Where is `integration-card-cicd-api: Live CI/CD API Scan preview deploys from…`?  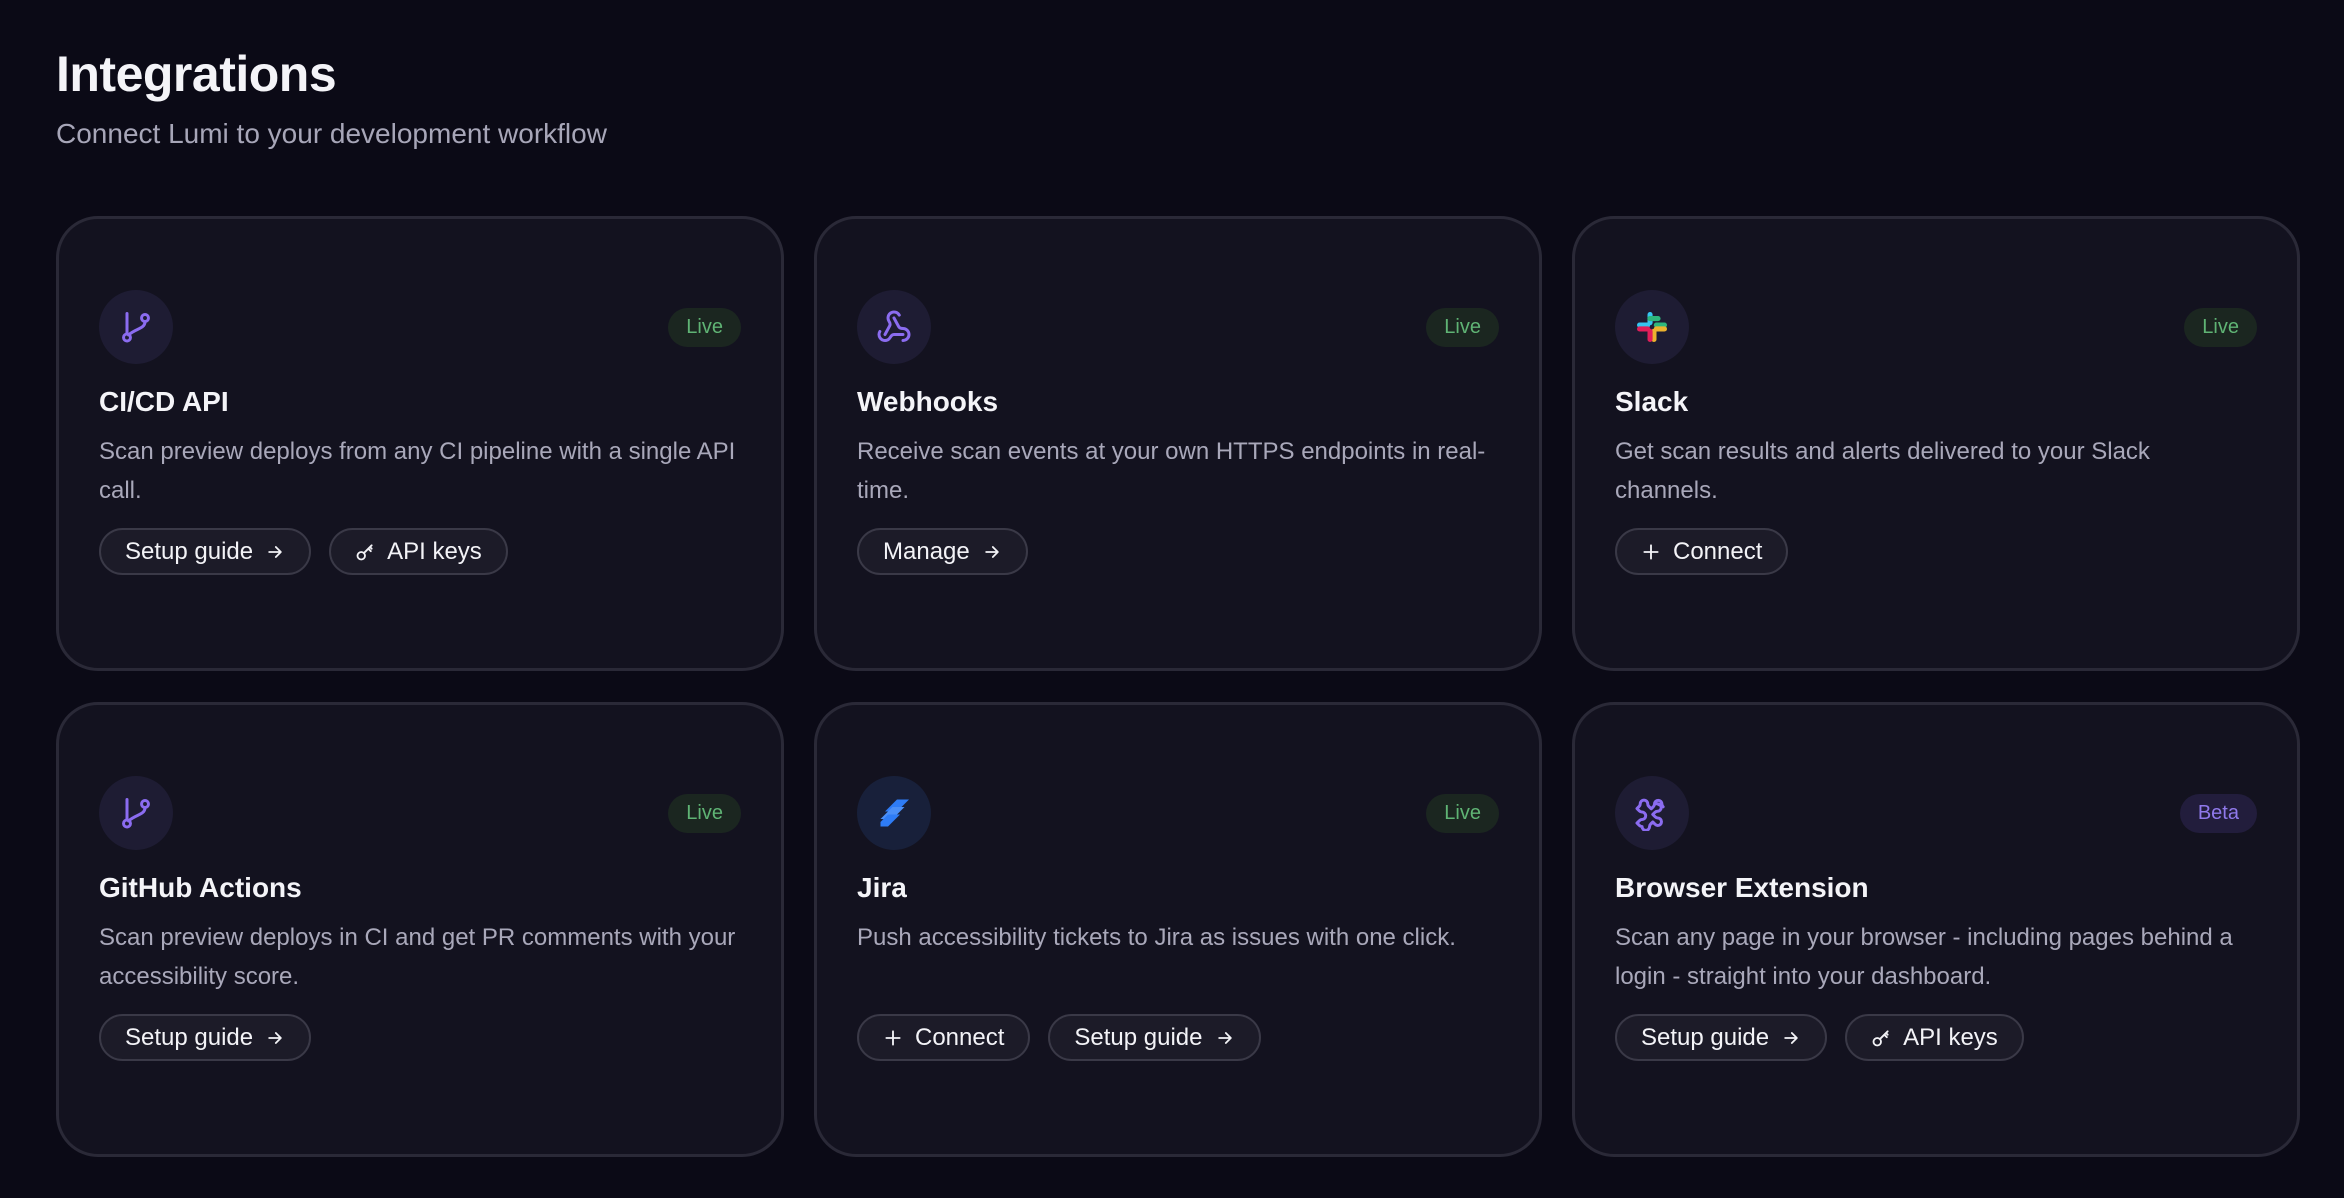 integration-card-cicd-api: Live CI/CD API Scan preview deploys from… is located at coordinates (420, 443).